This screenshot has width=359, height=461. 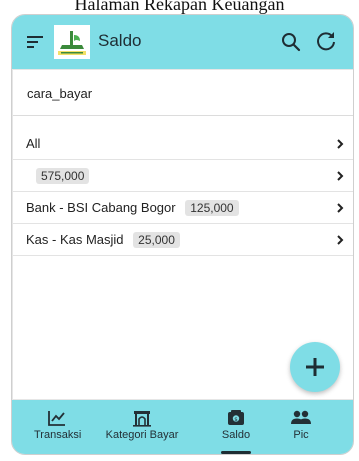 What do you see at coordinates (183, 208) in the screenshot?
I see `list-item-bank: Bank - BSI Cabang Bogor 125,000` at bounding box center [183, 208].